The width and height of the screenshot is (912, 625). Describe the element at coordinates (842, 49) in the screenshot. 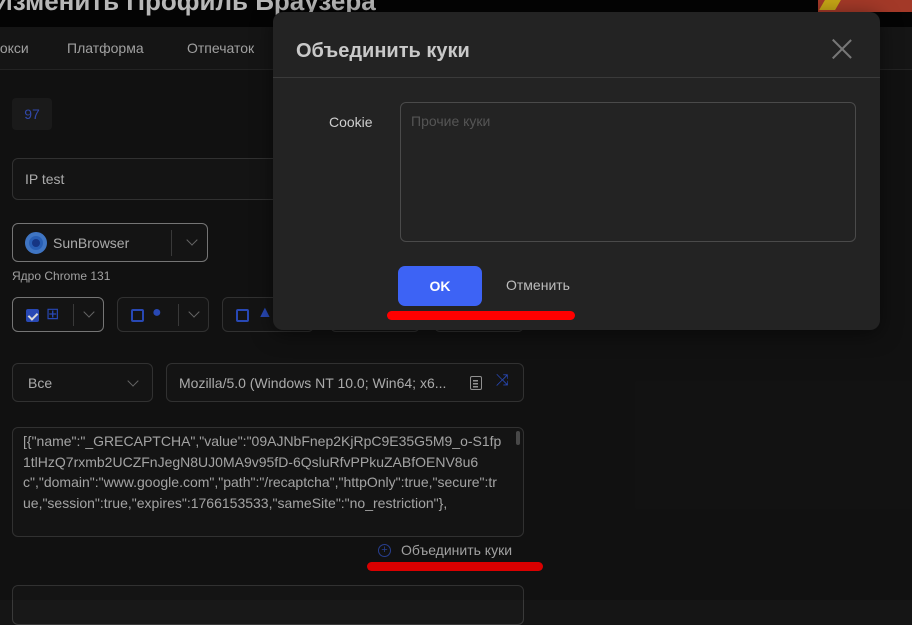

I see `close-icon` at that location.